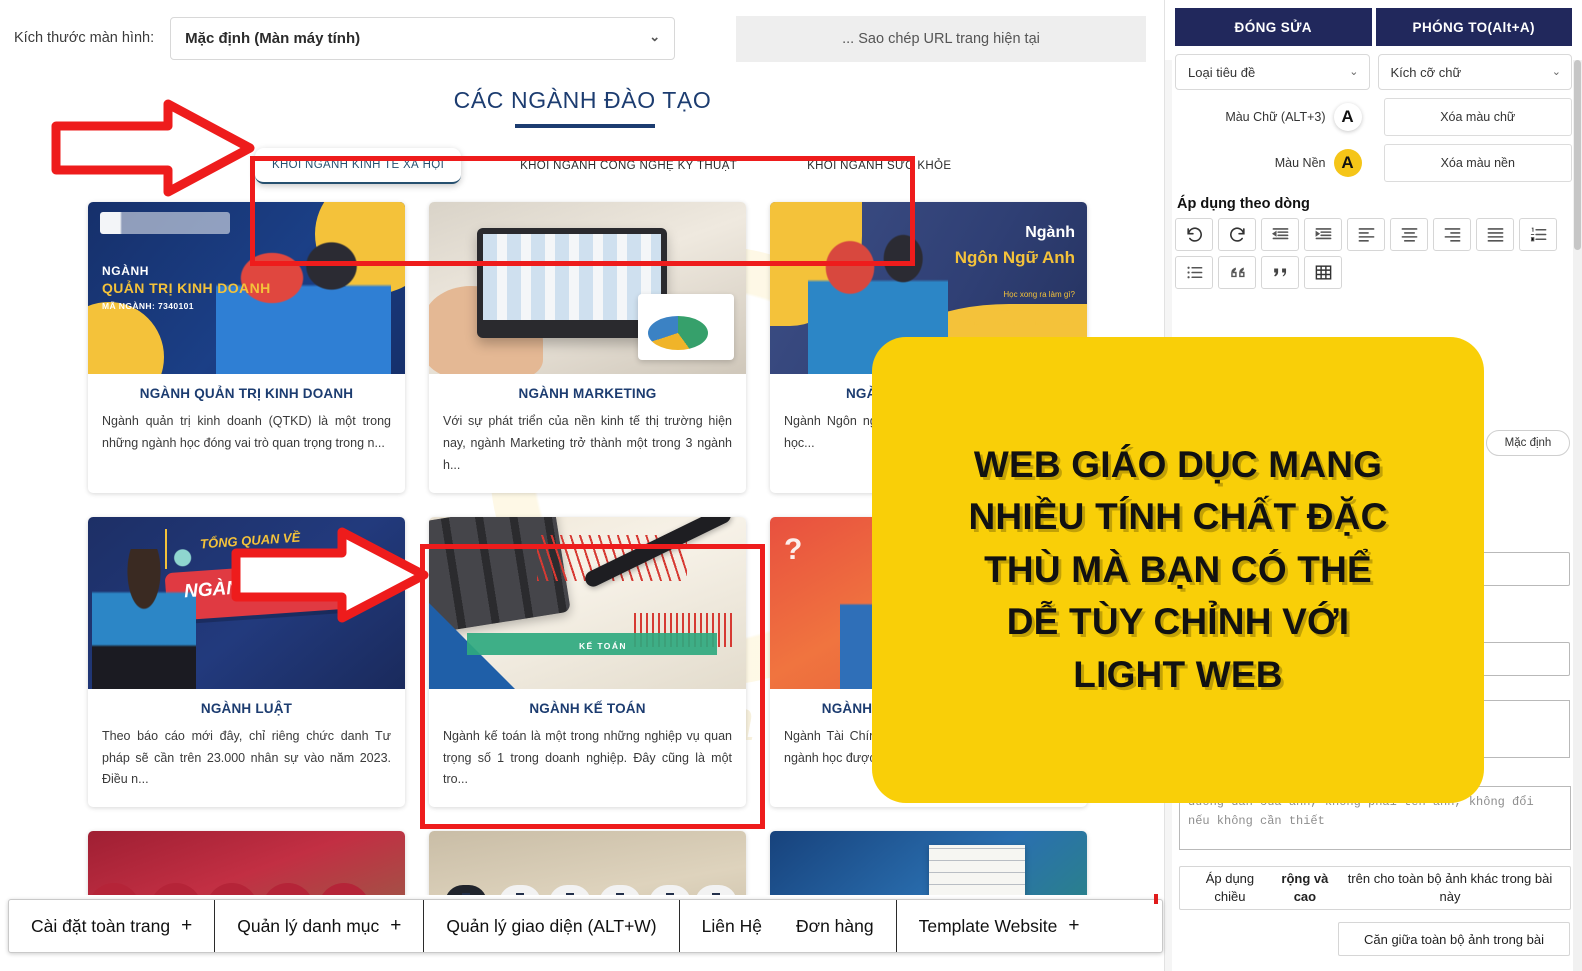 The height and width of the screenshot is (971, 1582). I want to click on card-image-luat: TỔNG QUAN VỀ NGÀNH LUẬT, so click(246, 602).